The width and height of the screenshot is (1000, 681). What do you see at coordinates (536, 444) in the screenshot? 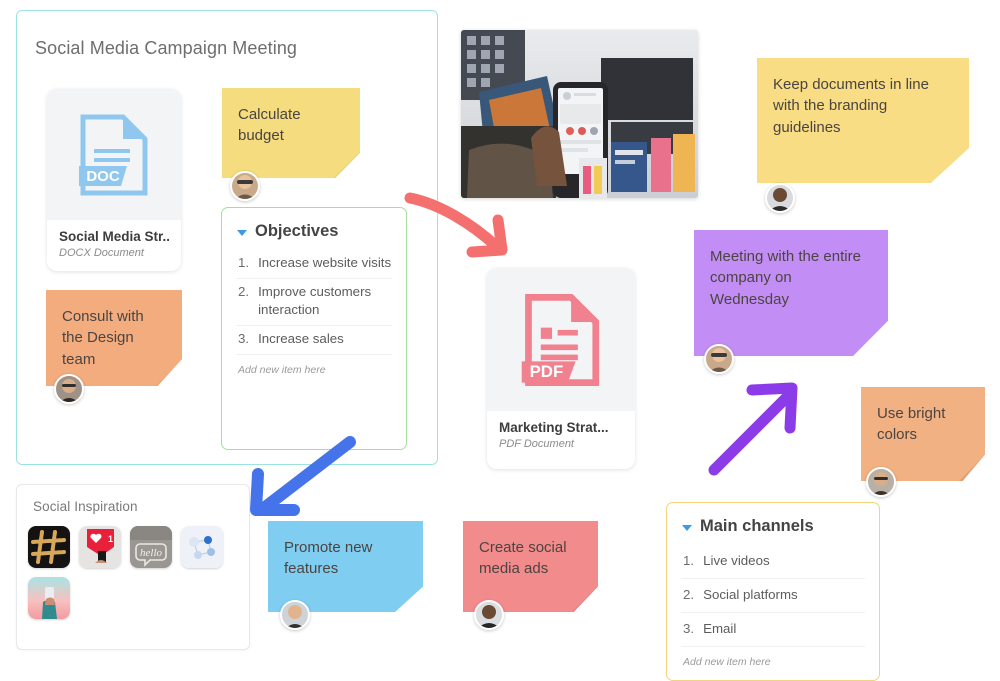
I see `document-type: PDF Document` at bounding box center [536, 444].